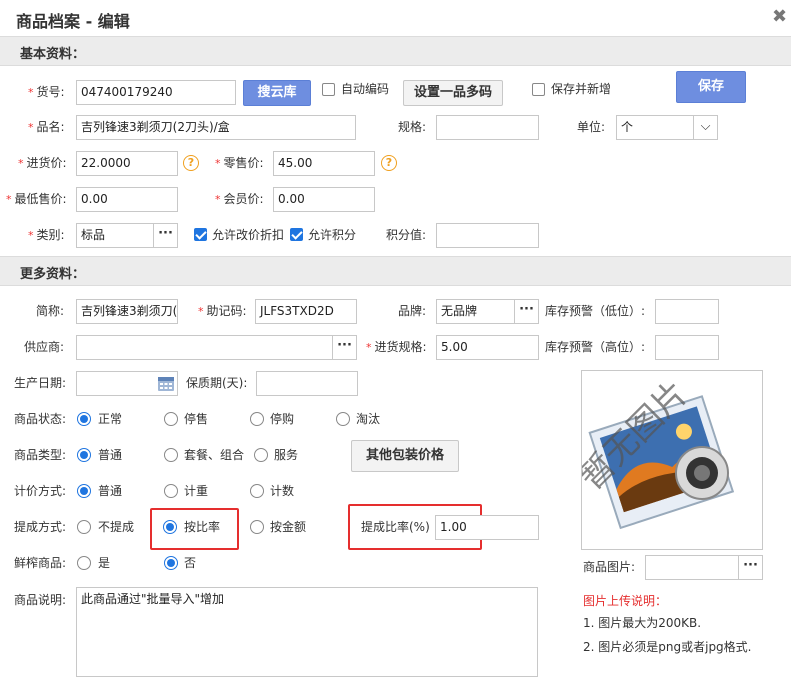 Image resolution: width=791 pixels, height=677 pixels. I want to click on min-price-input: 0.00, so click(127, 199).